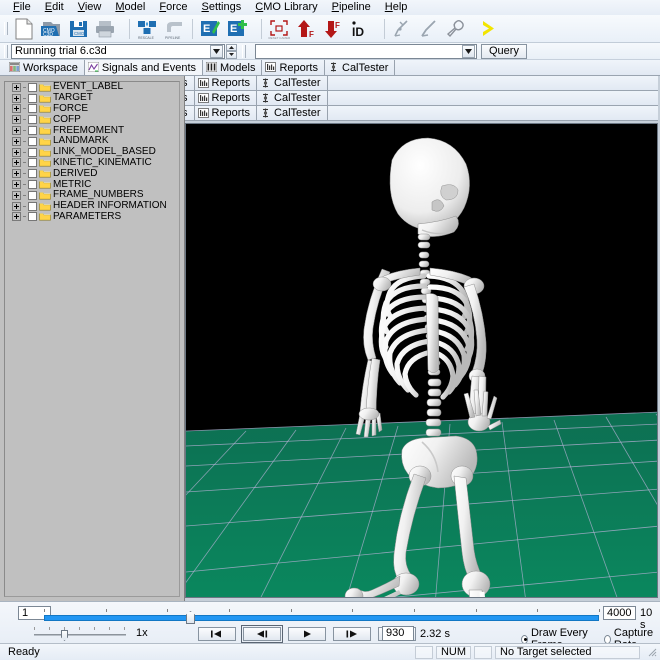 The height and width of the screenshot is (660, 660). Describe the element at coordinates (22, 7) in the screenshot. I see `menu-file: File` at that location.